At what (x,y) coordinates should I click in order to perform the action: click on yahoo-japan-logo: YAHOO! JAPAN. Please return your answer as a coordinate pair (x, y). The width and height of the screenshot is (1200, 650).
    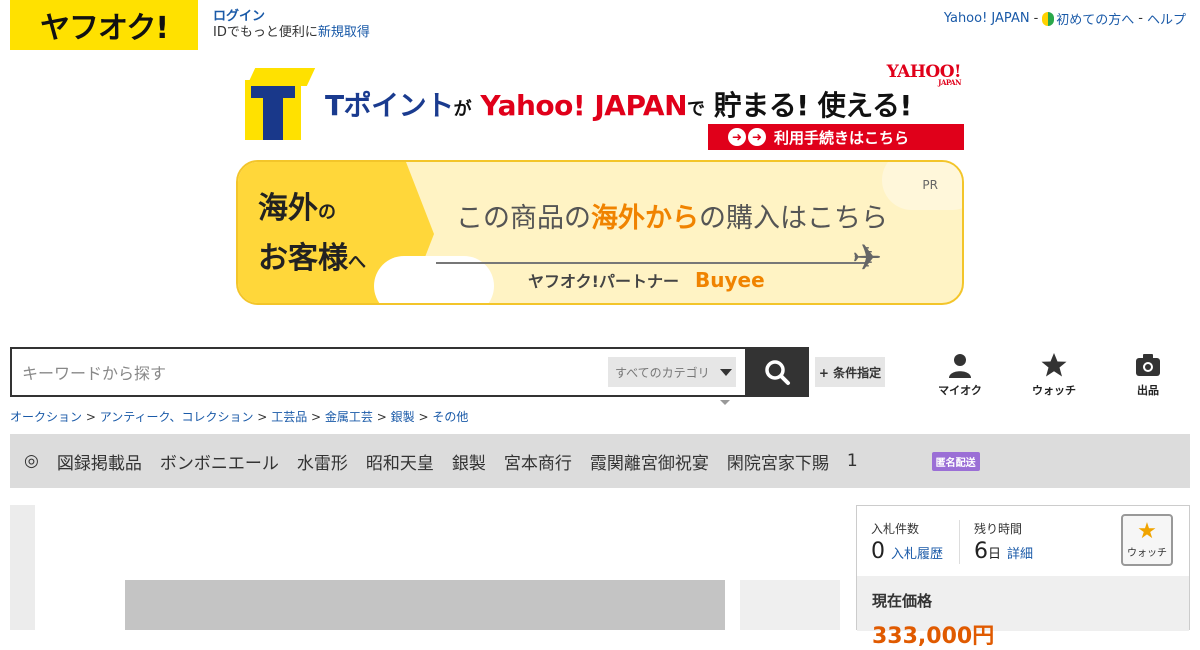
    Looking at the image, I should click on (924, 74).